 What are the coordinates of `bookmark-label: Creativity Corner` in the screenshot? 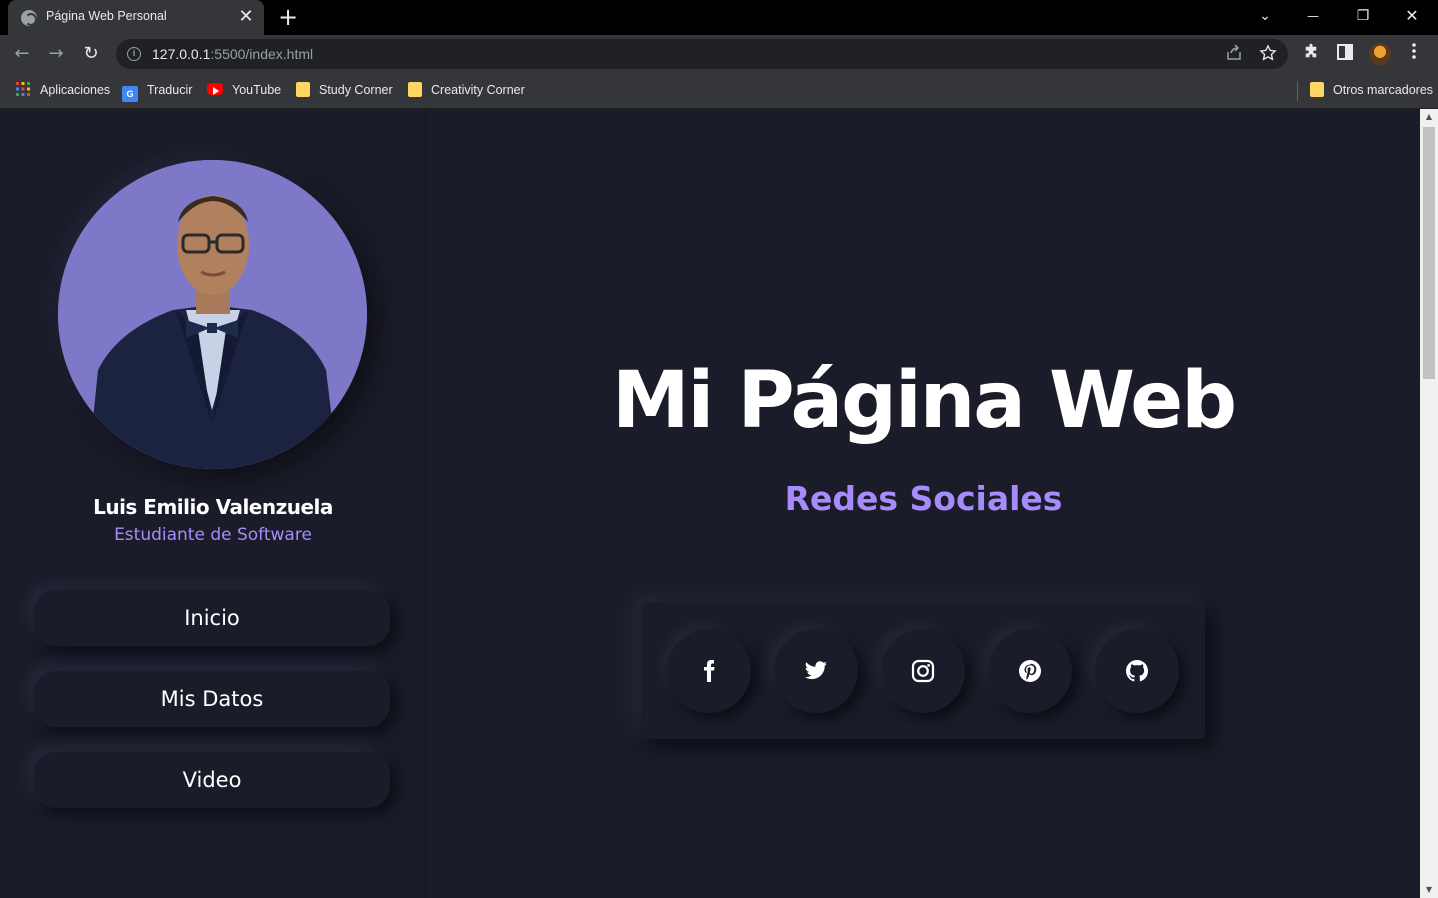 It's located at (478, 90).